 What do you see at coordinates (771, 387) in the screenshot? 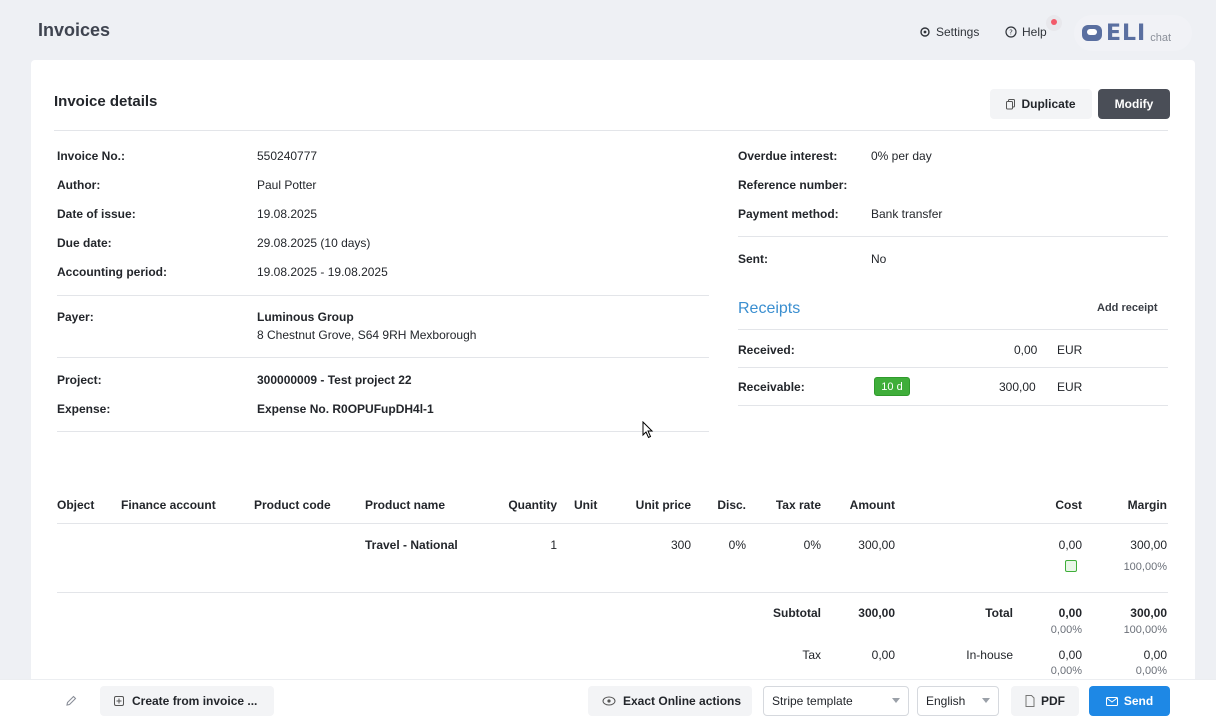
I see `receivable-label: Receivable:` at bounding box center [771, 387].